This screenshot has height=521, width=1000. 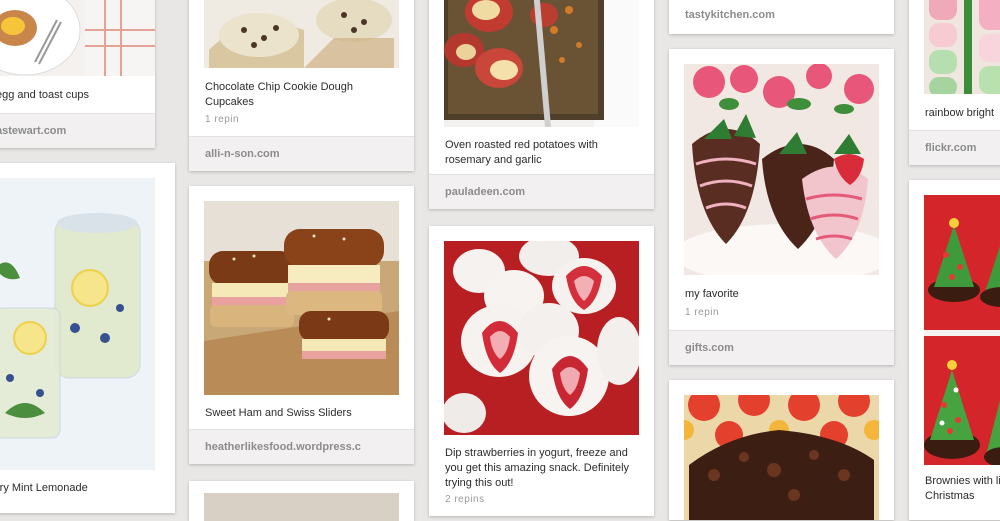 I want to click on pin-source-link: tastykitchen.com, so click(x=781, y=17).